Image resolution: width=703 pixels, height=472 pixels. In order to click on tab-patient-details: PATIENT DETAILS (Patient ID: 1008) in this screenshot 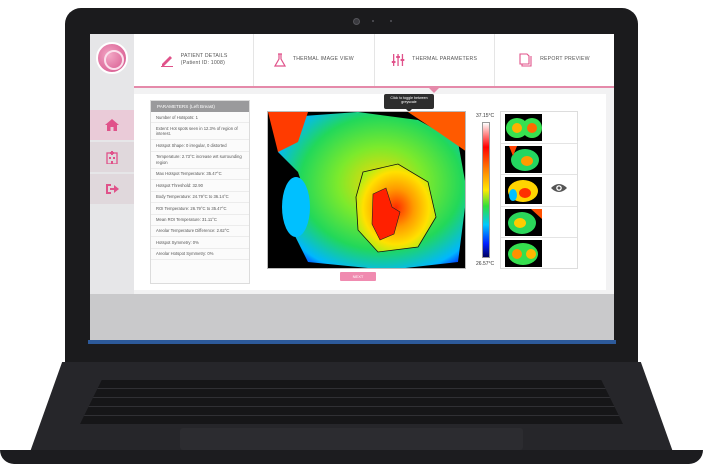, I will do `click(194, 60)`.